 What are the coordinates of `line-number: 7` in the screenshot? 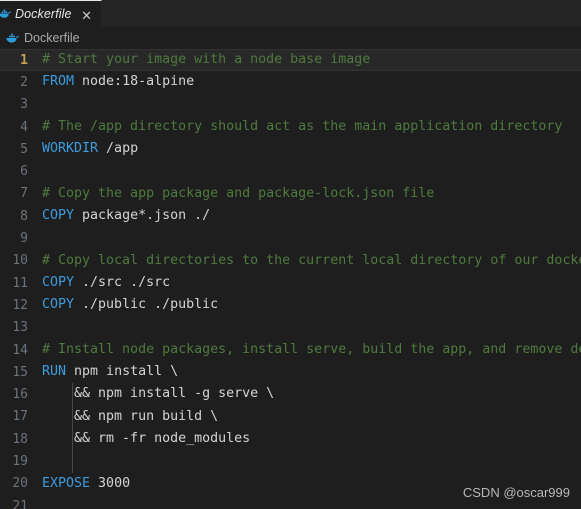 It's located at (24, 194).